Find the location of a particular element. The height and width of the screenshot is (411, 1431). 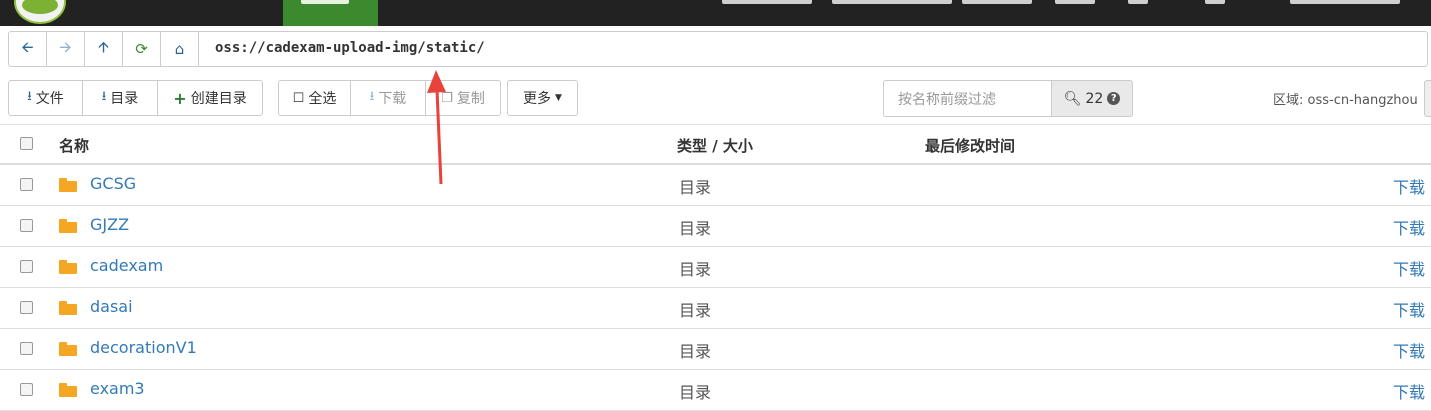

home-button: ⌂ is located at coordinates (180, 49).